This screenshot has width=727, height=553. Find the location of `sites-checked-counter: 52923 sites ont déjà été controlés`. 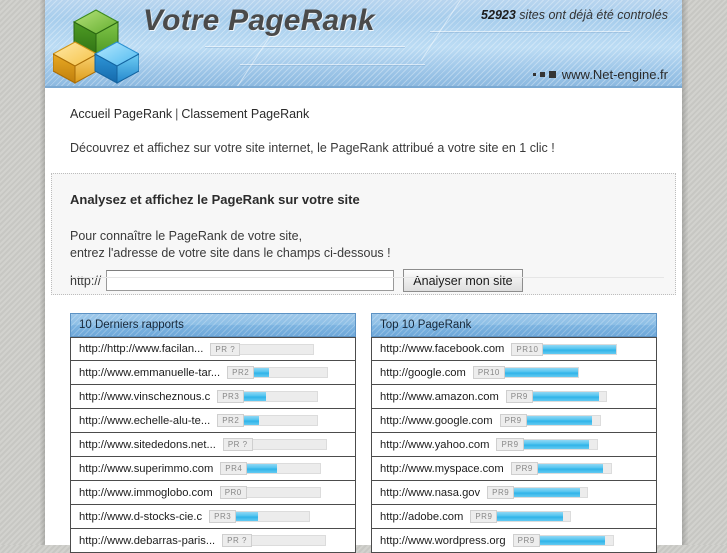

sites-checked-counter: 52923 sites ont déjà été controlés is located at coordinates (574, 15).